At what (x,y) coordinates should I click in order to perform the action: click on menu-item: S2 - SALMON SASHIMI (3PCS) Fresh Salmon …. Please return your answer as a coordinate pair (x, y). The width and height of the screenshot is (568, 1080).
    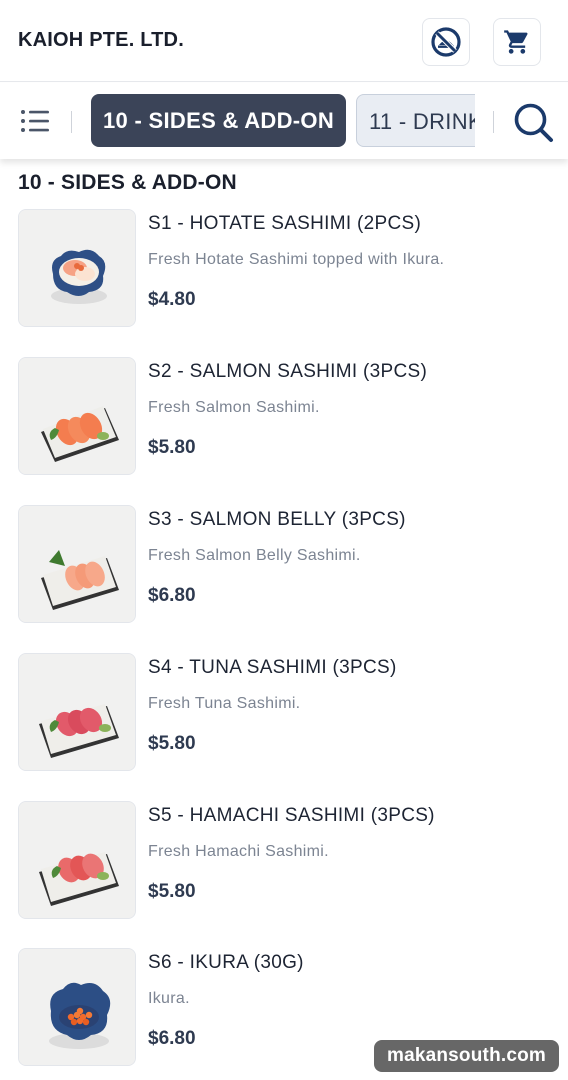
    Looking at the image, I should click on (284, 417).